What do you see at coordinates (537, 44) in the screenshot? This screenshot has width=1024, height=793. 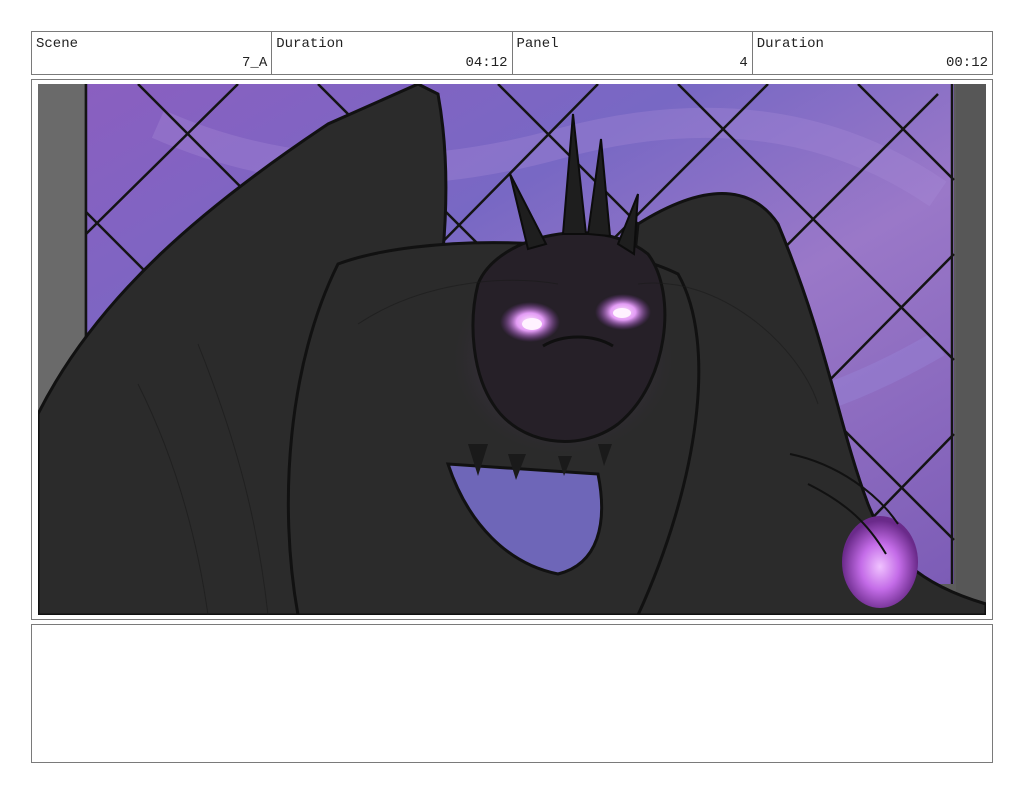 I see `panel-label: Panel` at bounding box center [537, 44].